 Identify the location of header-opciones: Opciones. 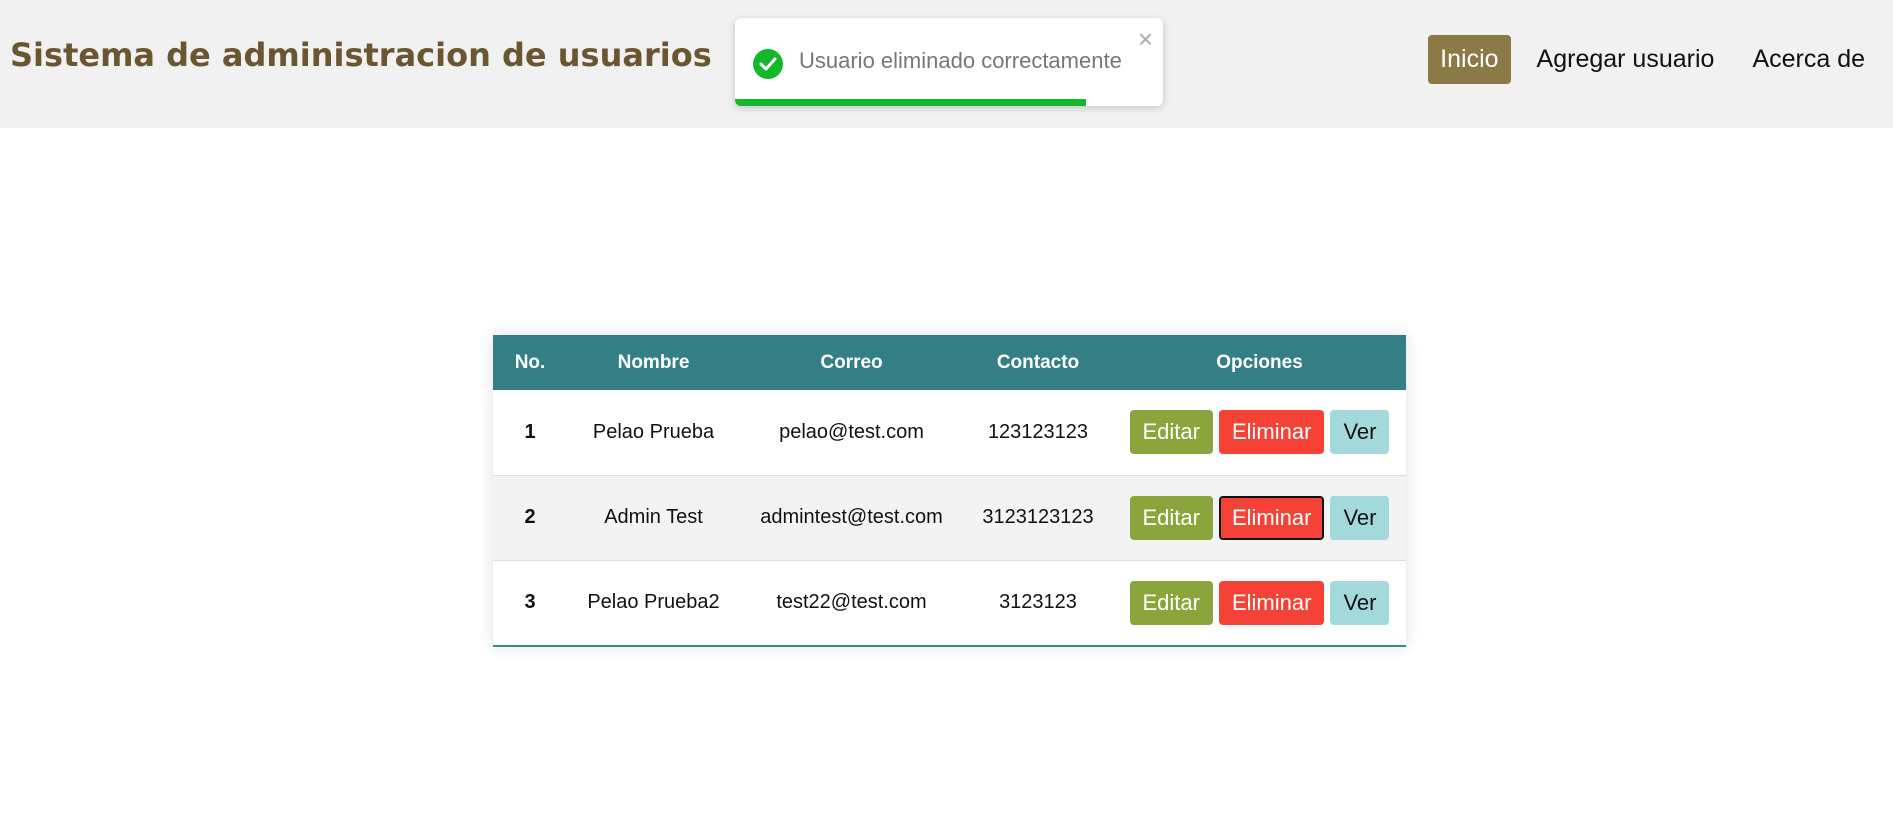
(1259, 362).